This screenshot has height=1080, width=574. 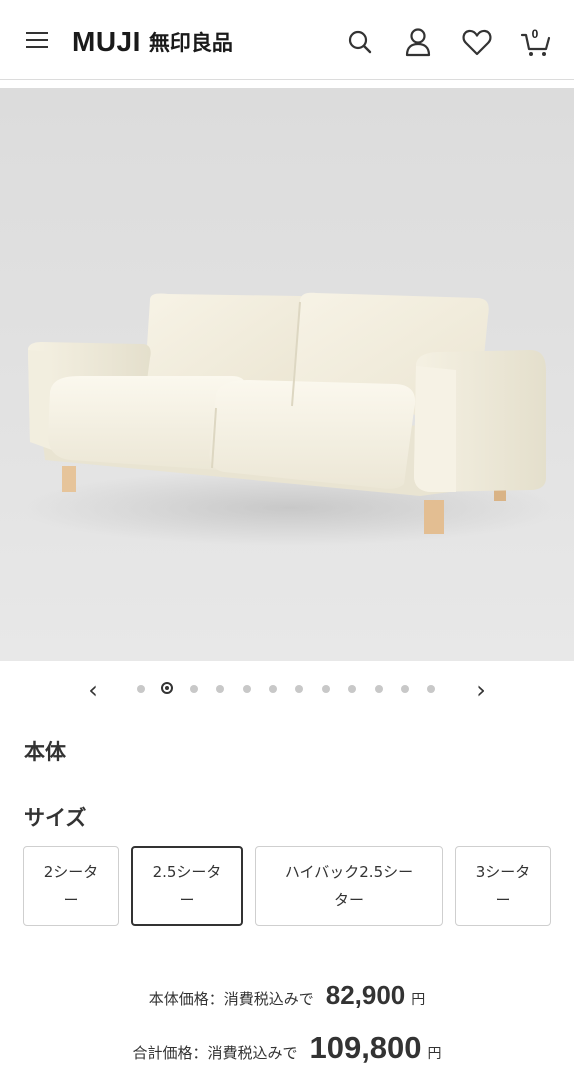 What do you see at coordinates (503, 886) in the screenshot?
I see `size-option-3-seater: 3シーター` at bounding box center [503, 886].